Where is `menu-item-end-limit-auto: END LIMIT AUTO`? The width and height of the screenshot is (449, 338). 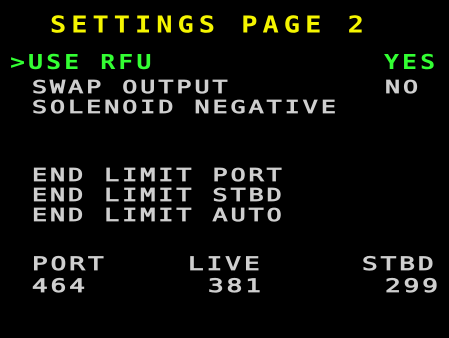 menu-item-end-limit-auto: END LIMIT AUTO is located at coordinates (158, 215).